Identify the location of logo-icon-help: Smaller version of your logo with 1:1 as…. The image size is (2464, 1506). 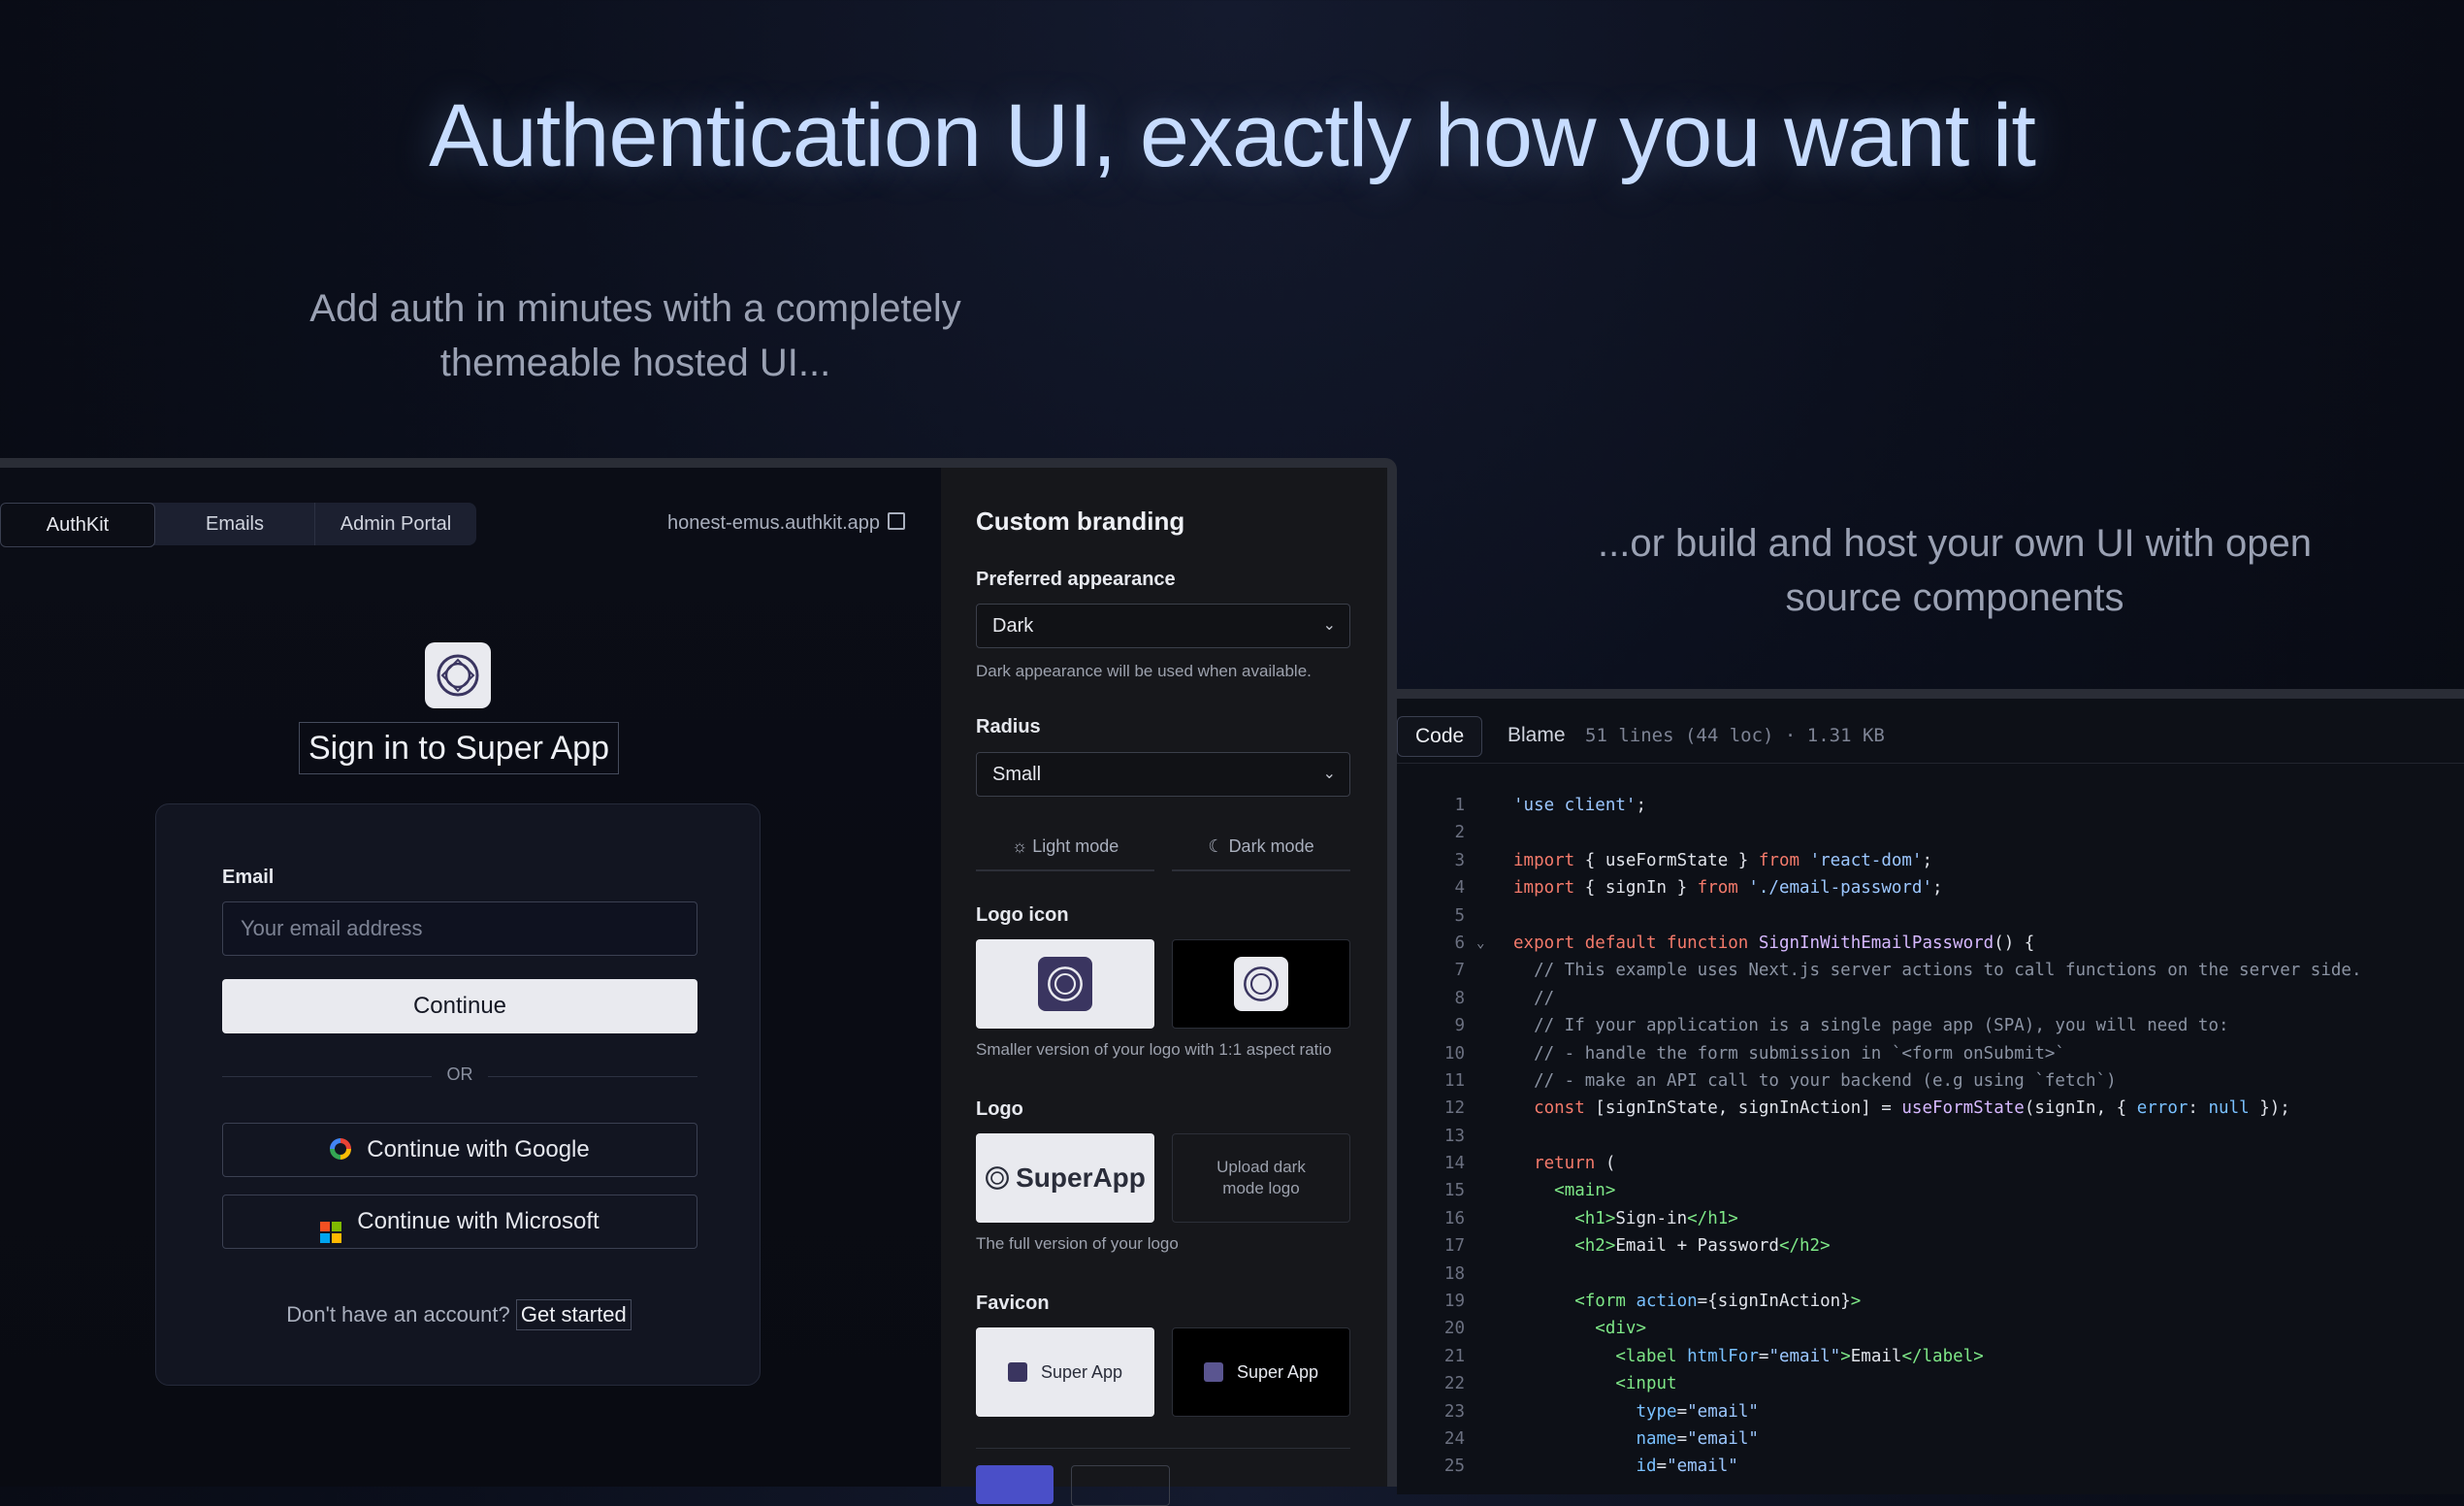
(1154, 1049).